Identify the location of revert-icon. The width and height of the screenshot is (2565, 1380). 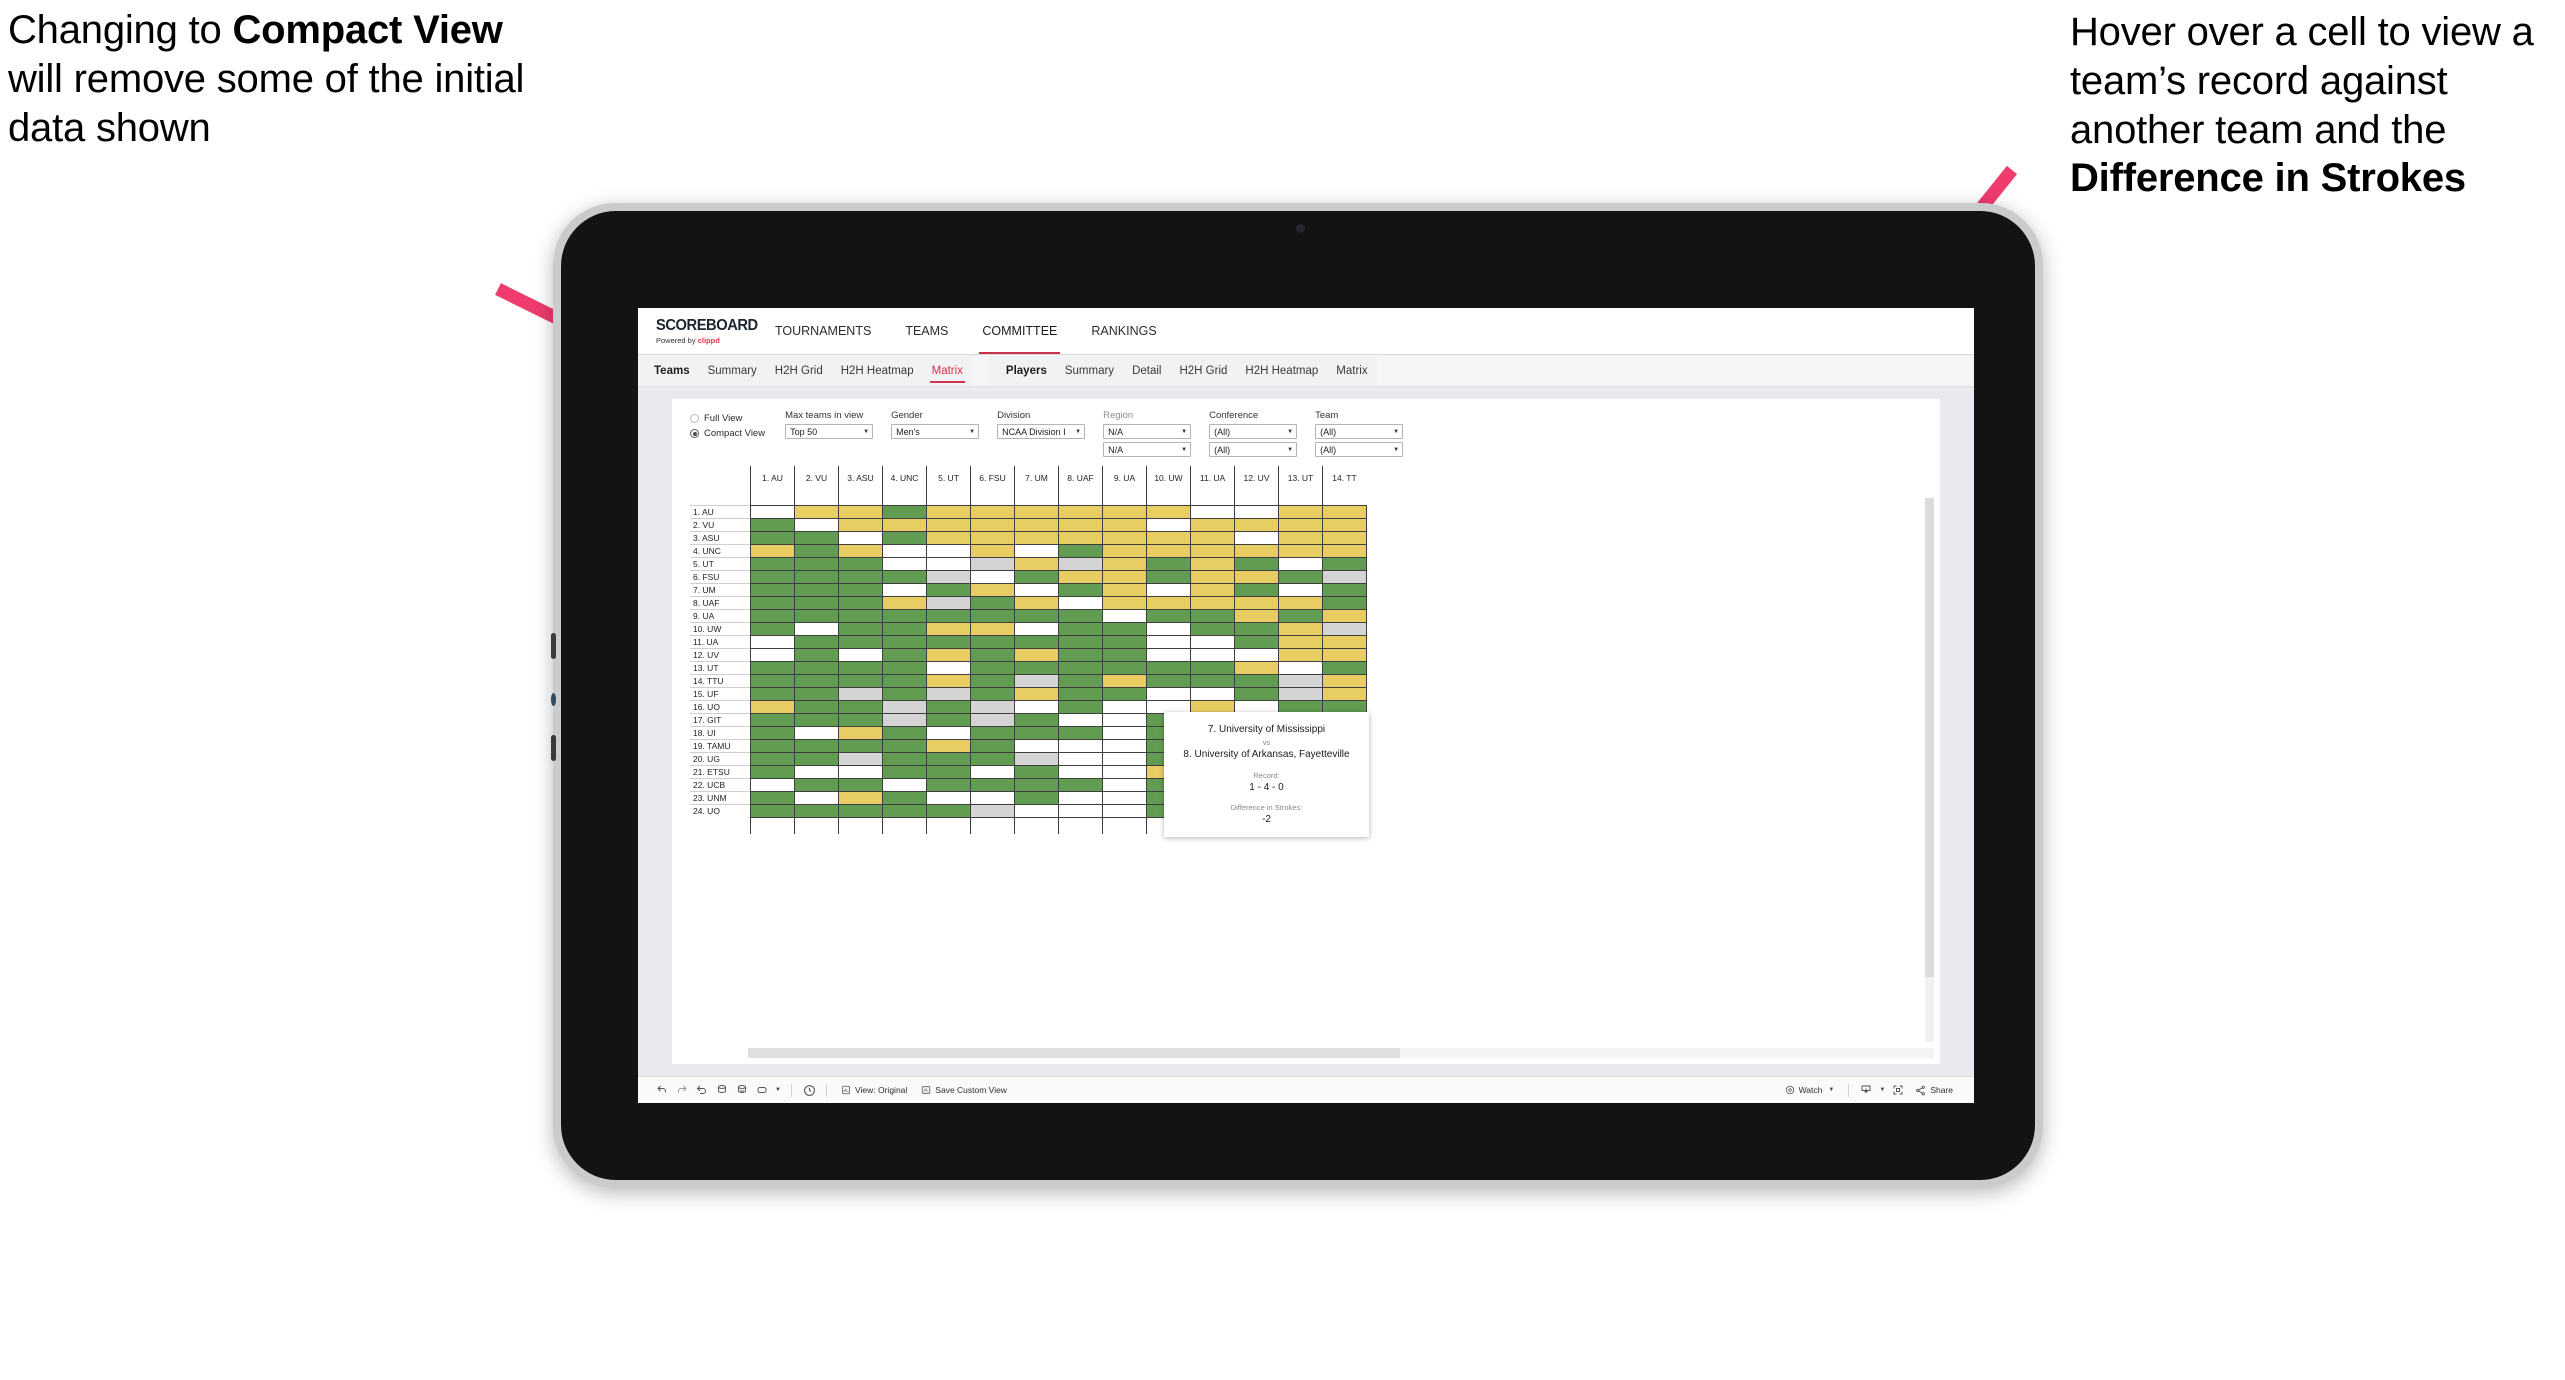
(702, 1090).